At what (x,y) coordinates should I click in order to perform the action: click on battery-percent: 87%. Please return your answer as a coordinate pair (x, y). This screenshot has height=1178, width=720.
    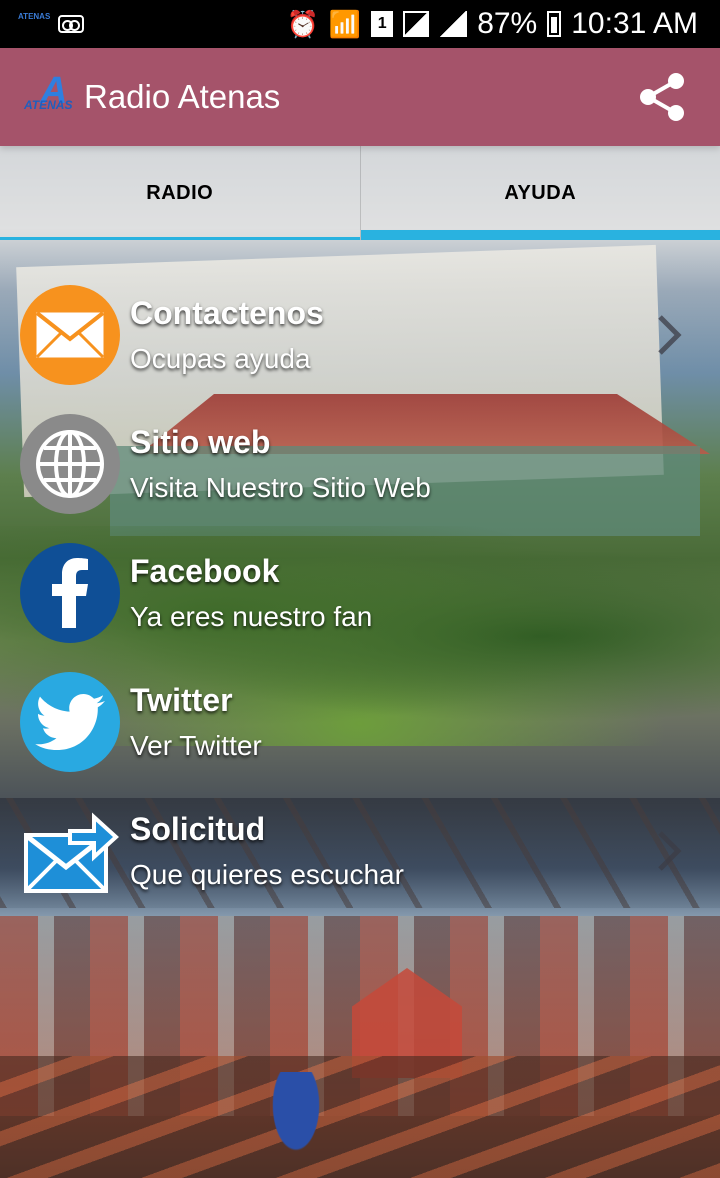
    Looking at the image, I should click on (507, 23).